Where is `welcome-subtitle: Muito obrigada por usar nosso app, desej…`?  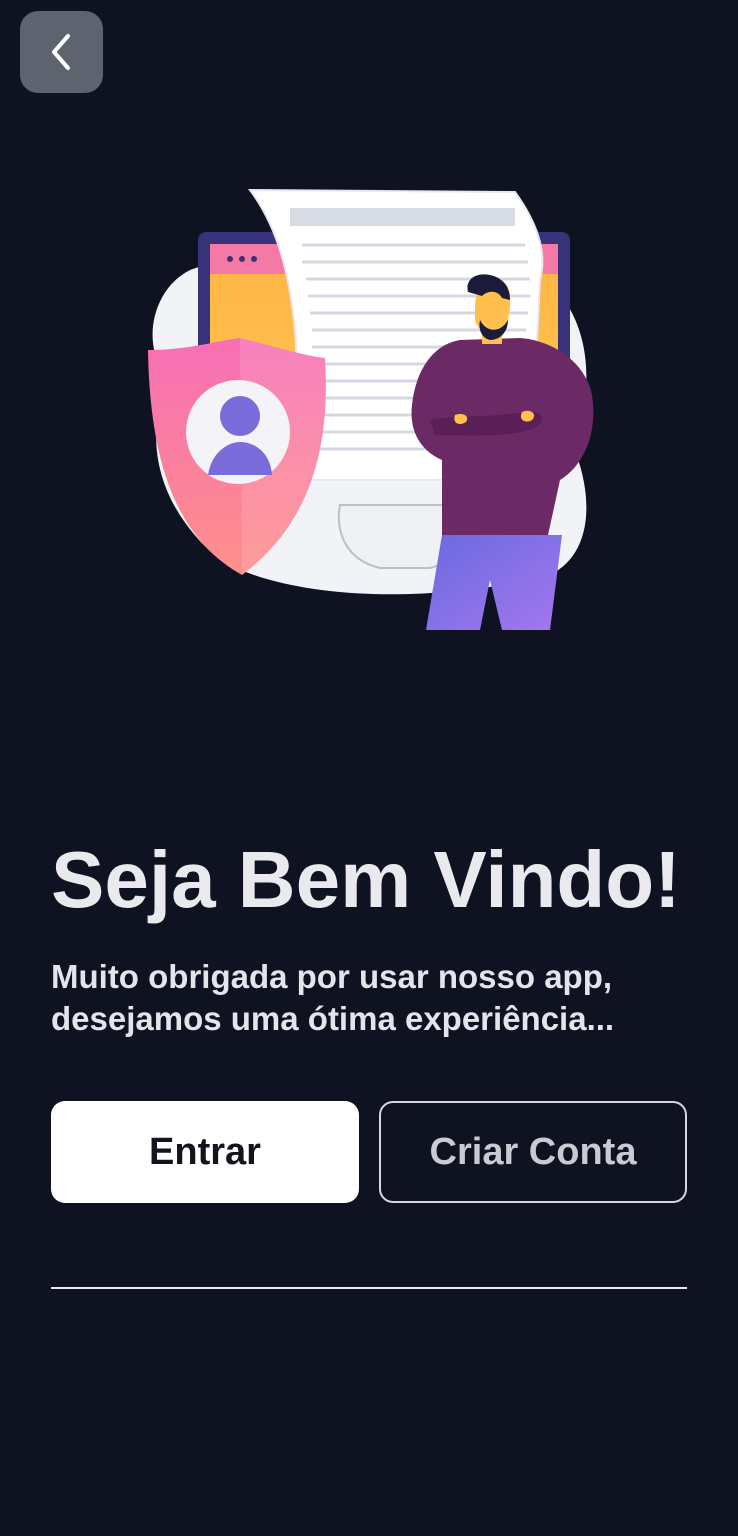 welcome-subtitle: Muito obrigada por usar nosso app, desej… is located at coordinates (333, 997).